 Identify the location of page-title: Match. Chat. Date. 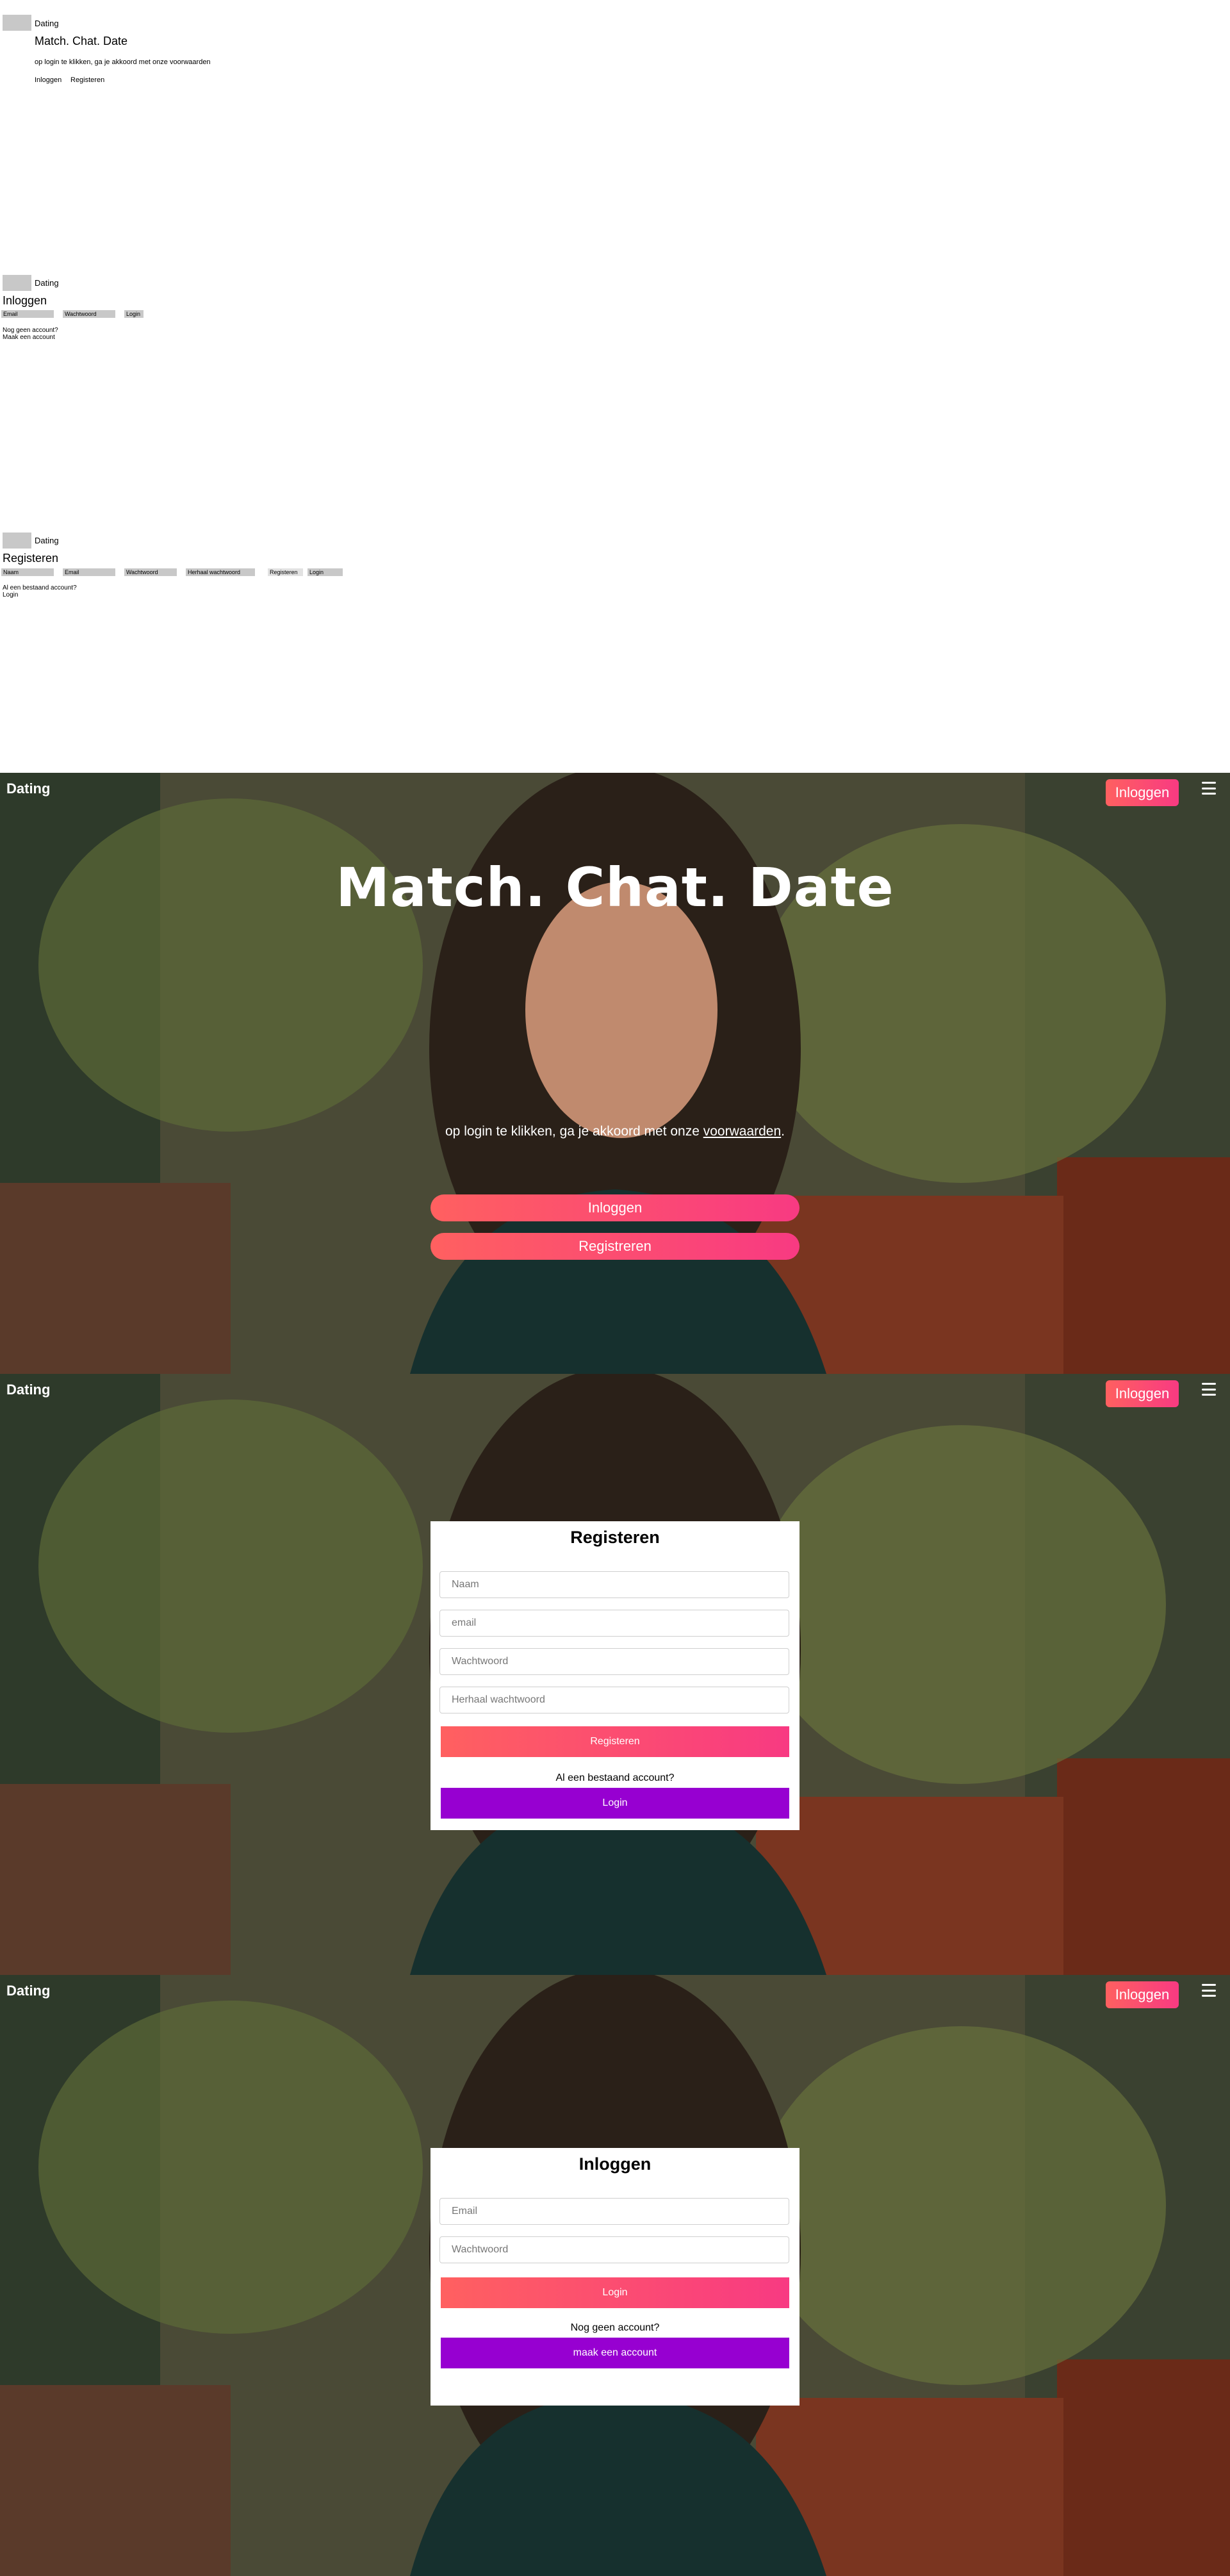
(81, 41).